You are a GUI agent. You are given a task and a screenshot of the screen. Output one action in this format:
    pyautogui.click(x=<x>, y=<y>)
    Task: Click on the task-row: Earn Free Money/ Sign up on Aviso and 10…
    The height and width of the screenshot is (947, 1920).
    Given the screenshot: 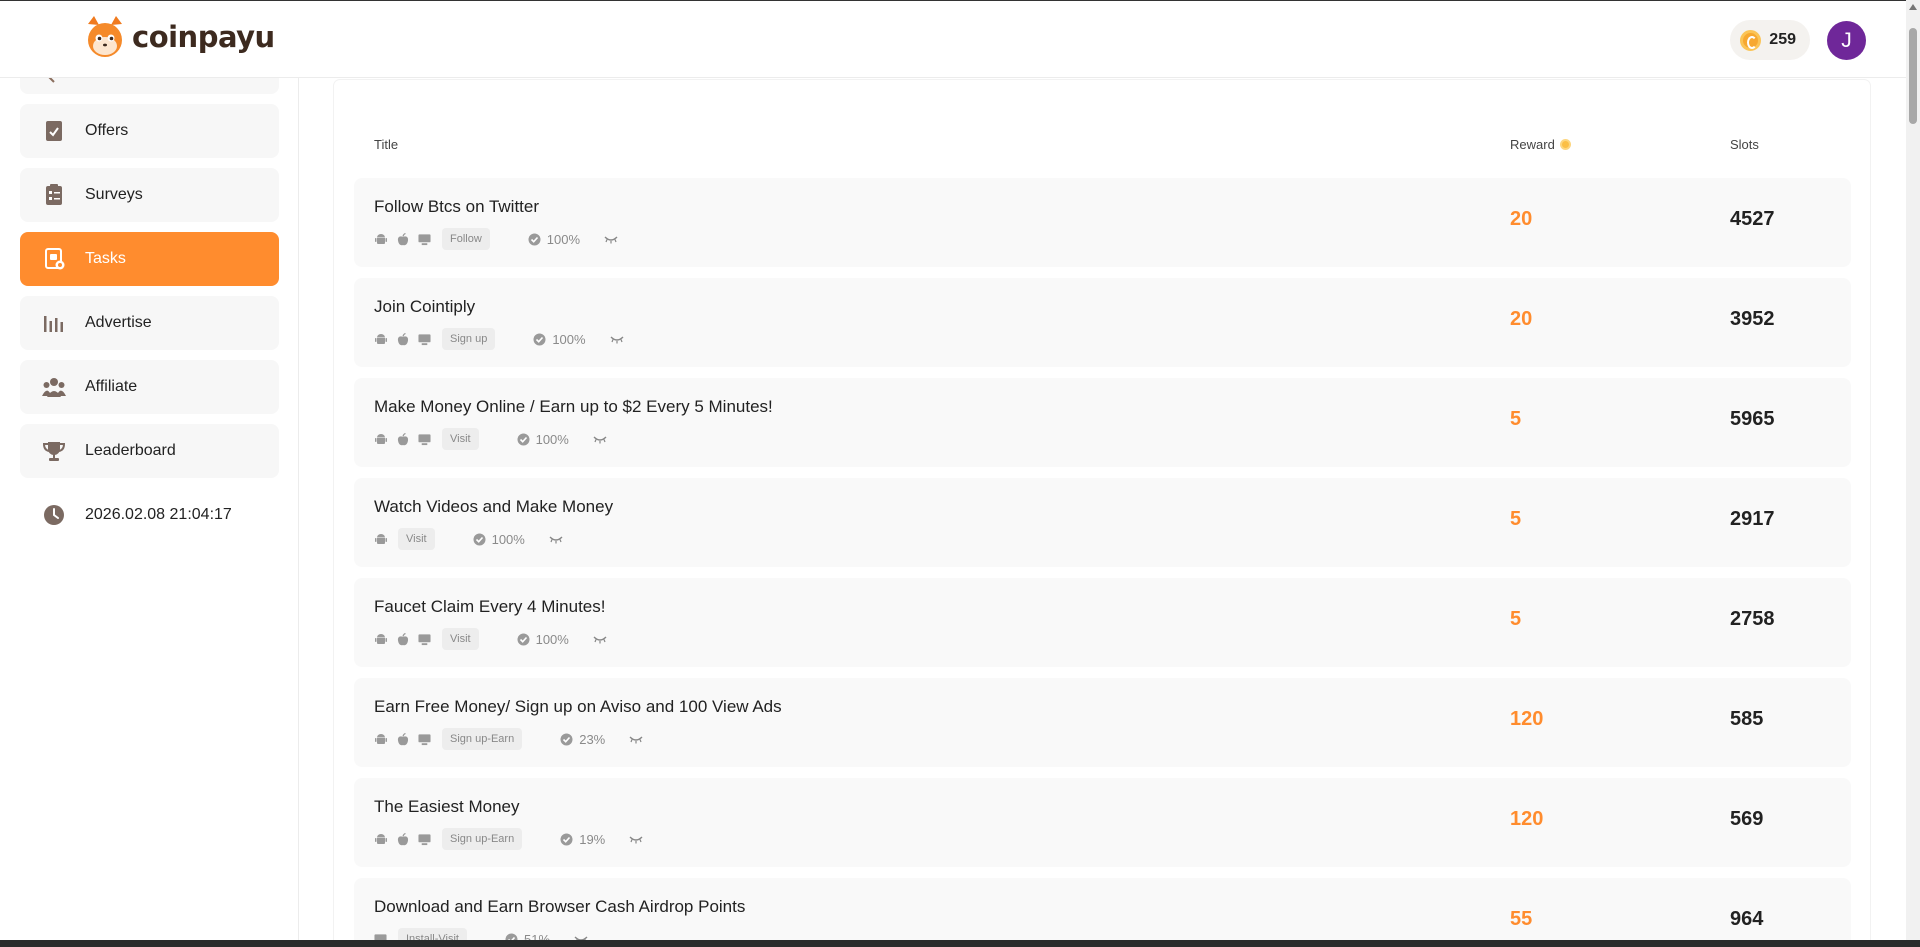 What is the action you would take?
    pyautogui.click(x=1102, y=722)
    